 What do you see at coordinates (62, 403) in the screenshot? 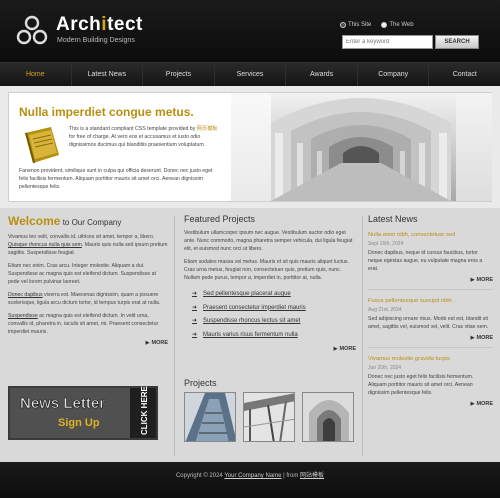
I see `newsletter-title: News Letter` at bounding box center [62, 403].